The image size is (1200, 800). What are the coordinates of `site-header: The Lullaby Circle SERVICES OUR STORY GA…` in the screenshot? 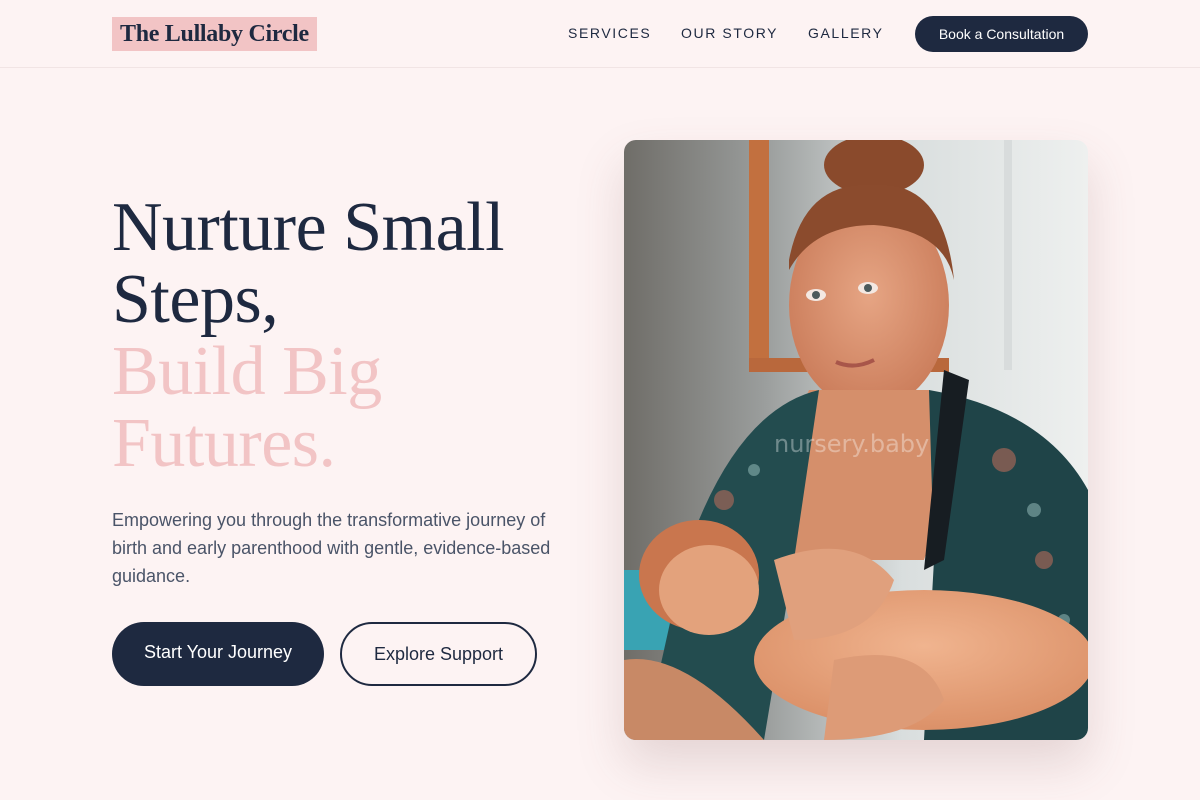 It's located at (600, 34).